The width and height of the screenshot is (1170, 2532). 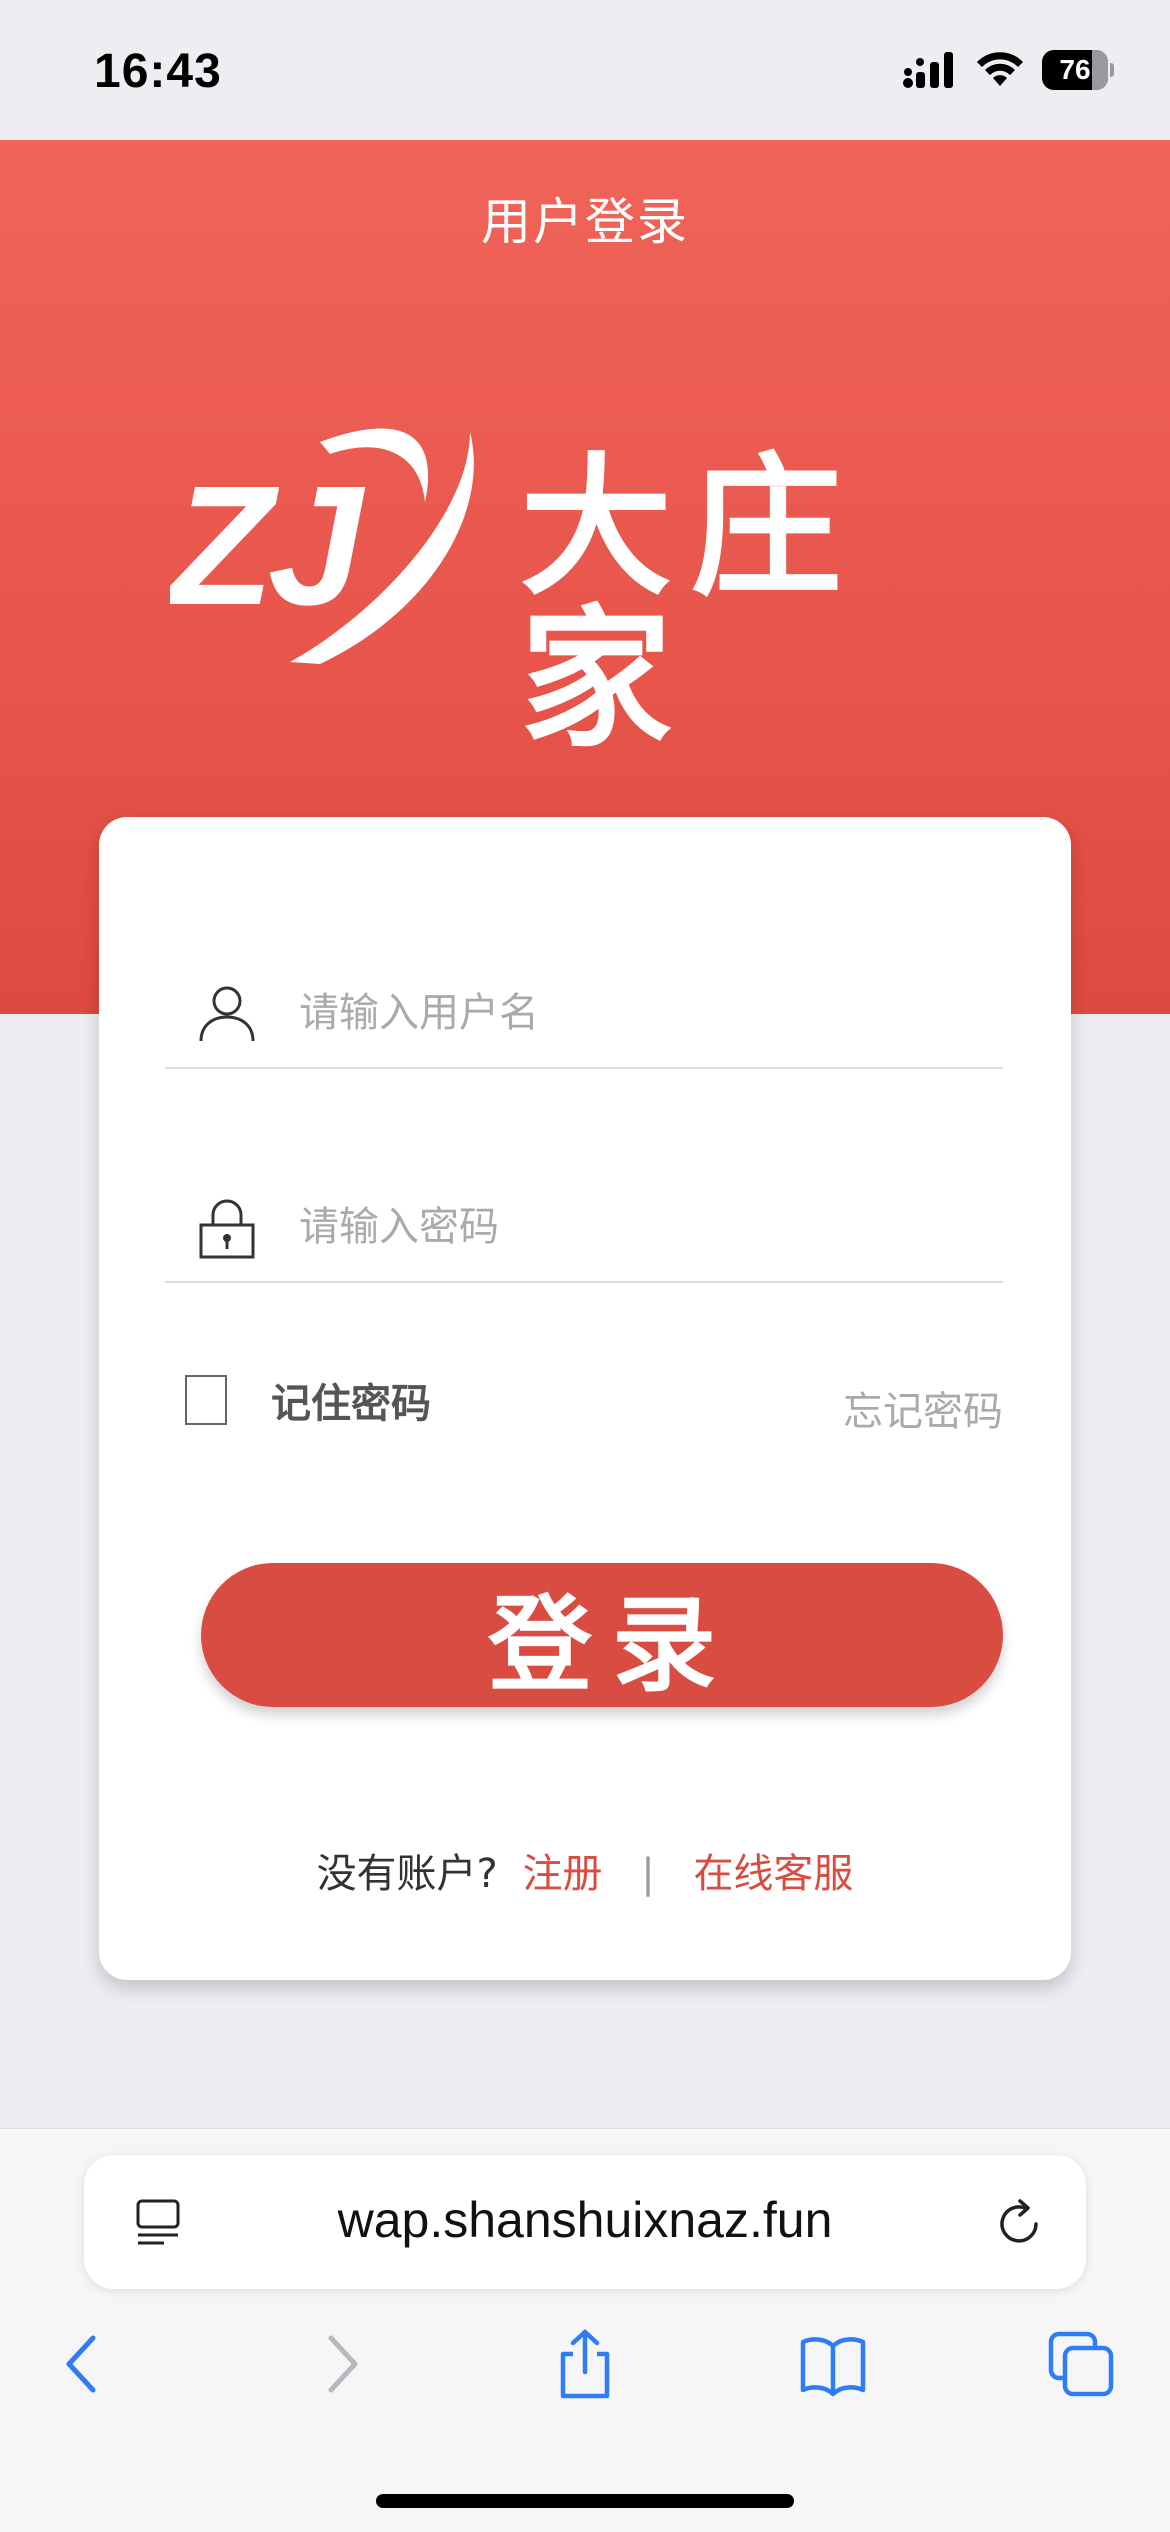 What do you see at coordinates (585, 70) in the screenshot?
I see `status-bar: 16:43 76` at bounding box center [585, 70].